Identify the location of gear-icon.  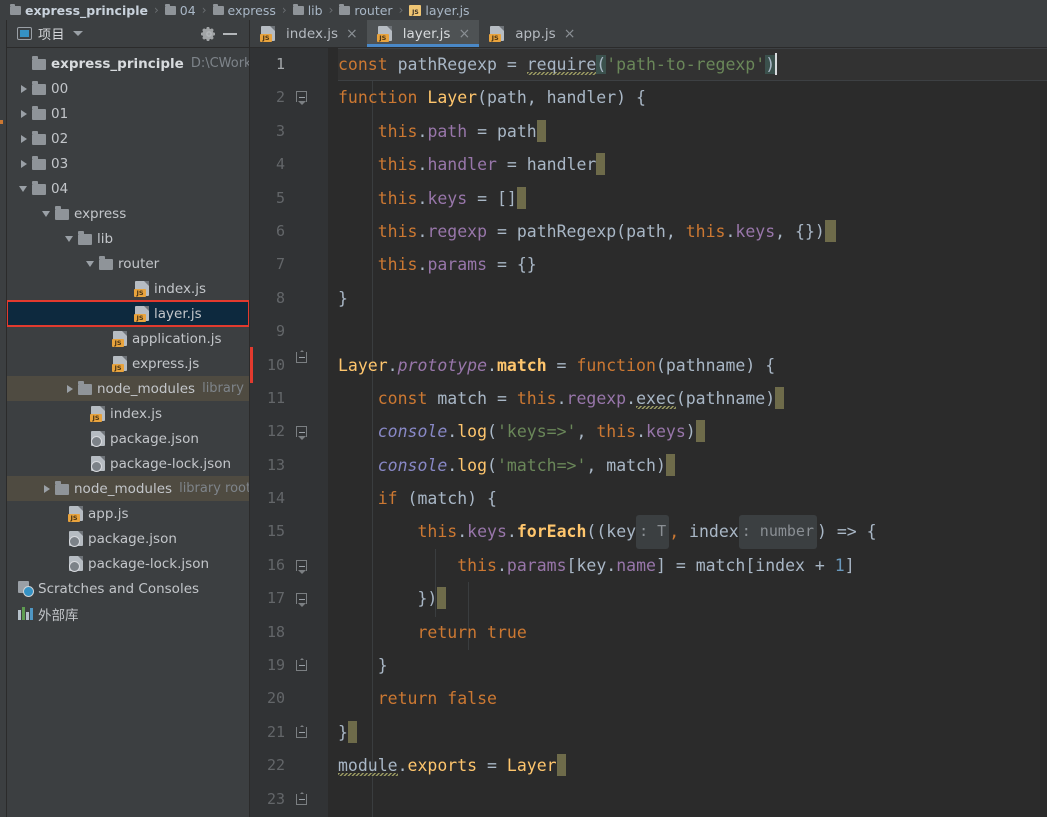
(209, 34).